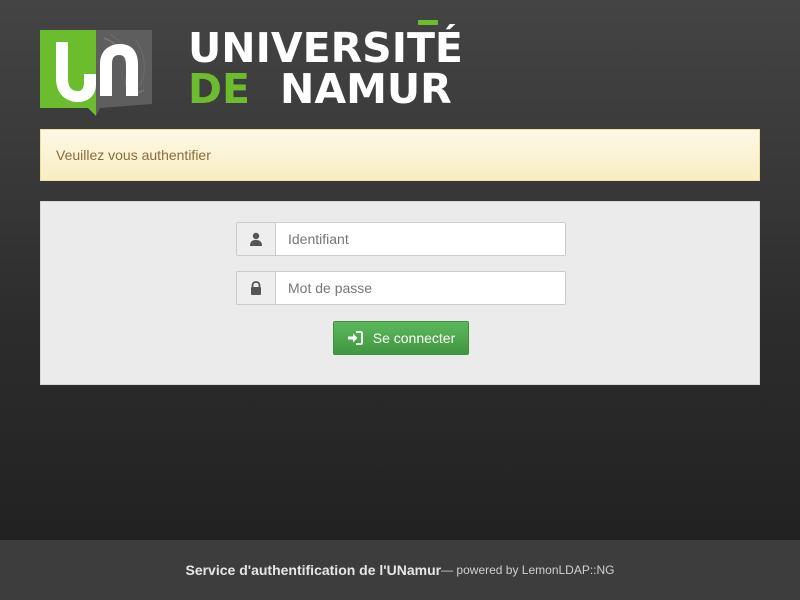 This screenshot has height=600, width=800. I want to click on username-input-group, so click(401, 239).